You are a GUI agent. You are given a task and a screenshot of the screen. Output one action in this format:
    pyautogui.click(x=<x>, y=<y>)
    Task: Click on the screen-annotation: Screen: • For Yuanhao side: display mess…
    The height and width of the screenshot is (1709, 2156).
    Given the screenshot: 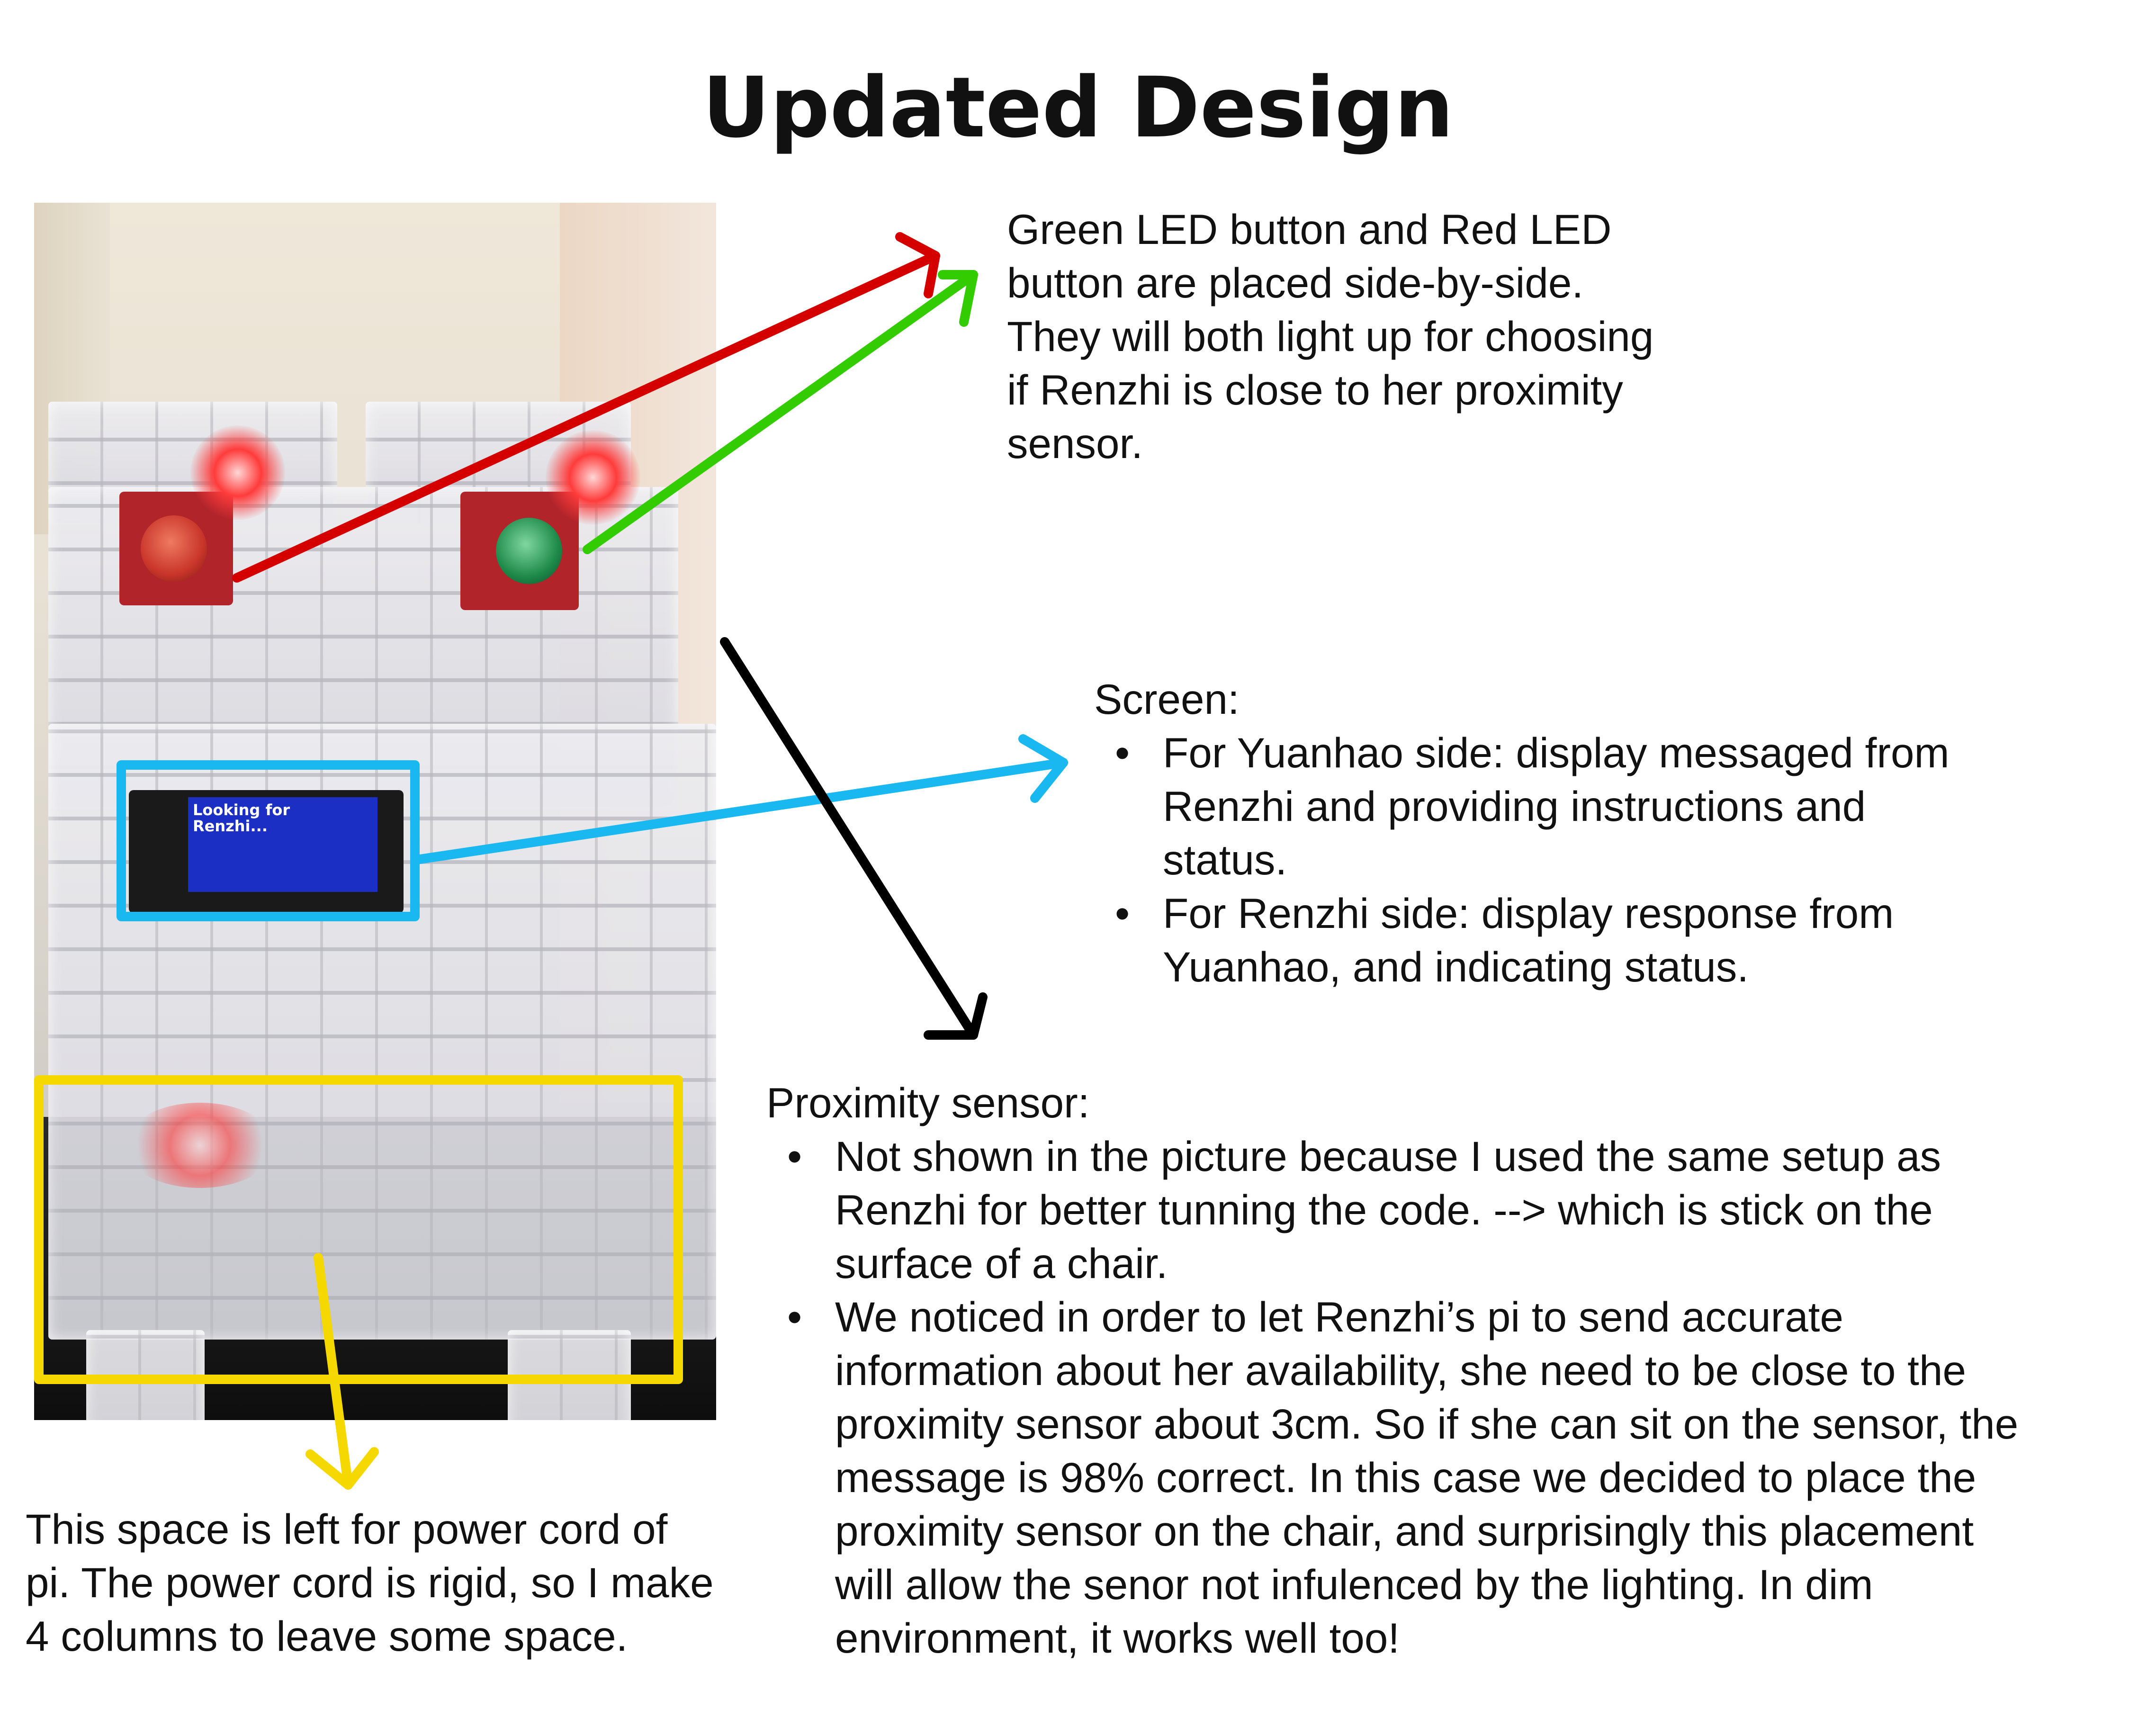 What is the action you would take?
    pyautogui.click(x=1522, y=834)
    